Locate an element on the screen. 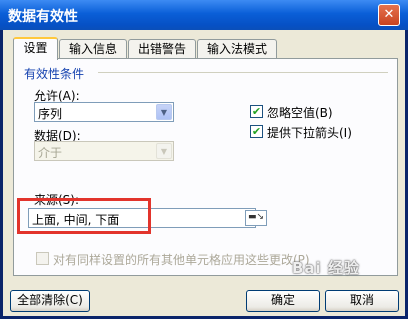  clear-all-button: 全部清除(C) is located at coordinates (50, 301).